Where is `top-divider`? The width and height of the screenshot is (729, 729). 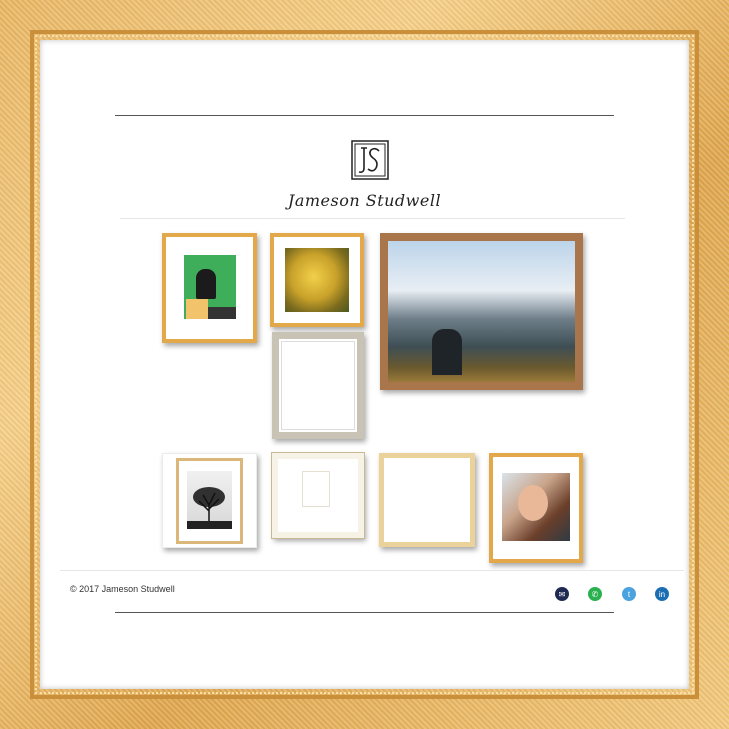
top-divider is located at coordinates (364, 115).